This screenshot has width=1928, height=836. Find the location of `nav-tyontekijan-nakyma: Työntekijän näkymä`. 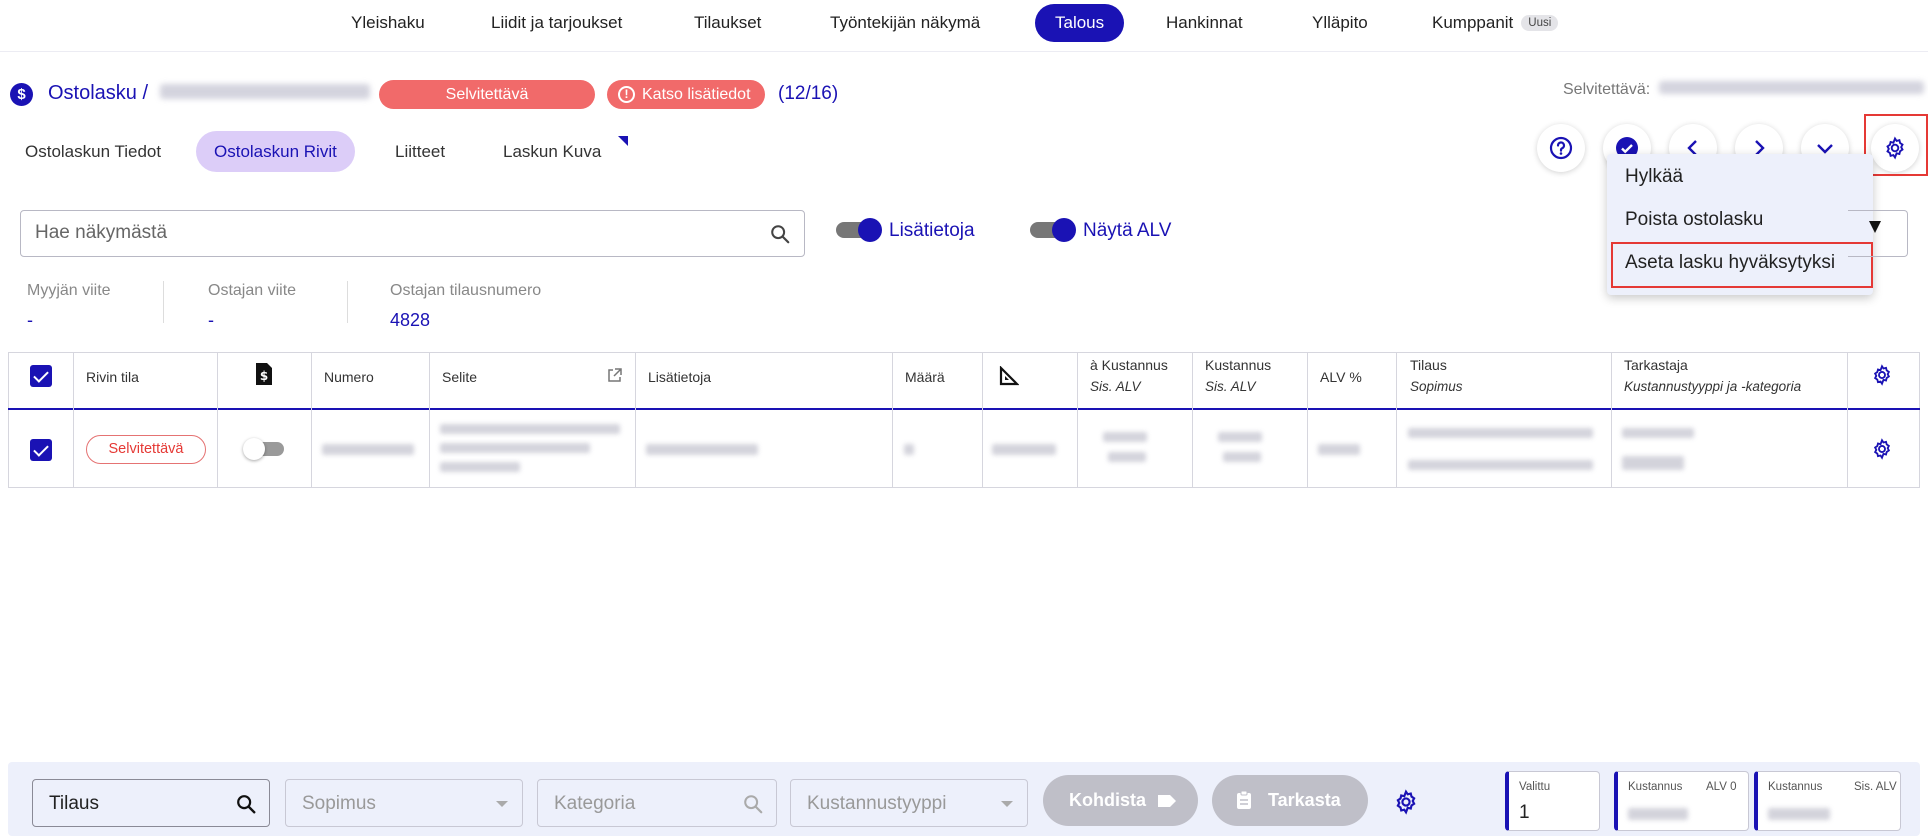

nav-tyontekijan-nakyma: Työntekijän näkymä is located at coordinates (905, 23).